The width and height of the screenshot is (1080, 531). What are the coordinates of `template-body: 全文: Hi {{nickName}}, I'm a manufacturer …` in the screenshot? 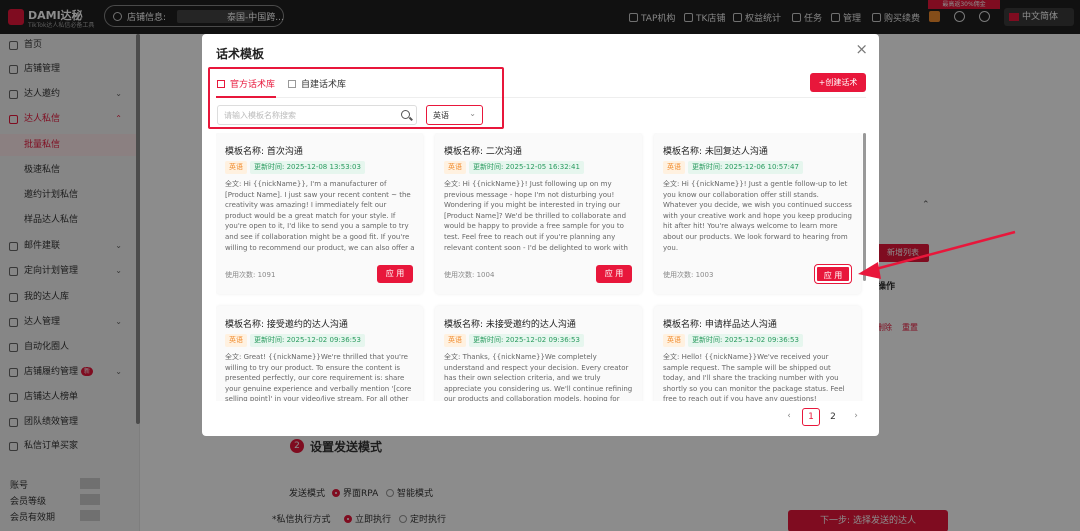 It's located at (320, 216).